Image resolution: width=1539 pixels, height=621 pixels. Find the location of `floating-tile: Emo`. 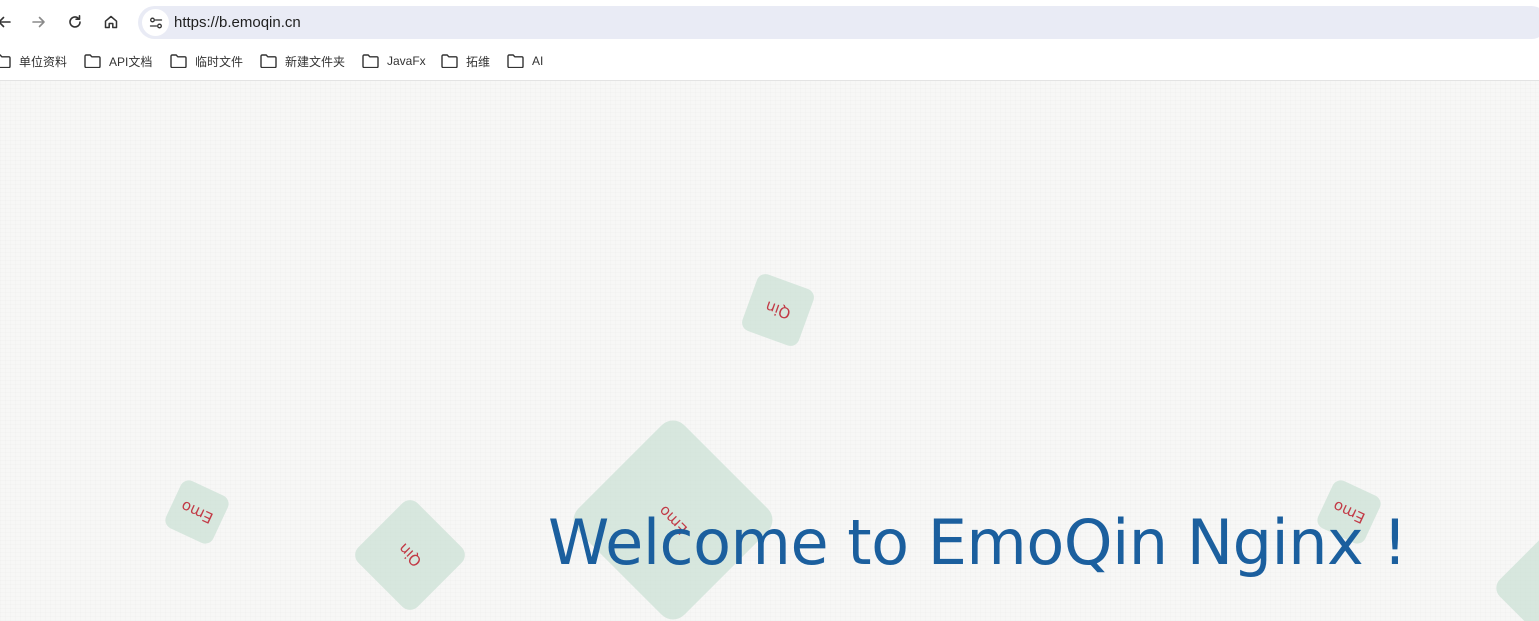

floating-tile: Emo is located at coordinates (197, 512).